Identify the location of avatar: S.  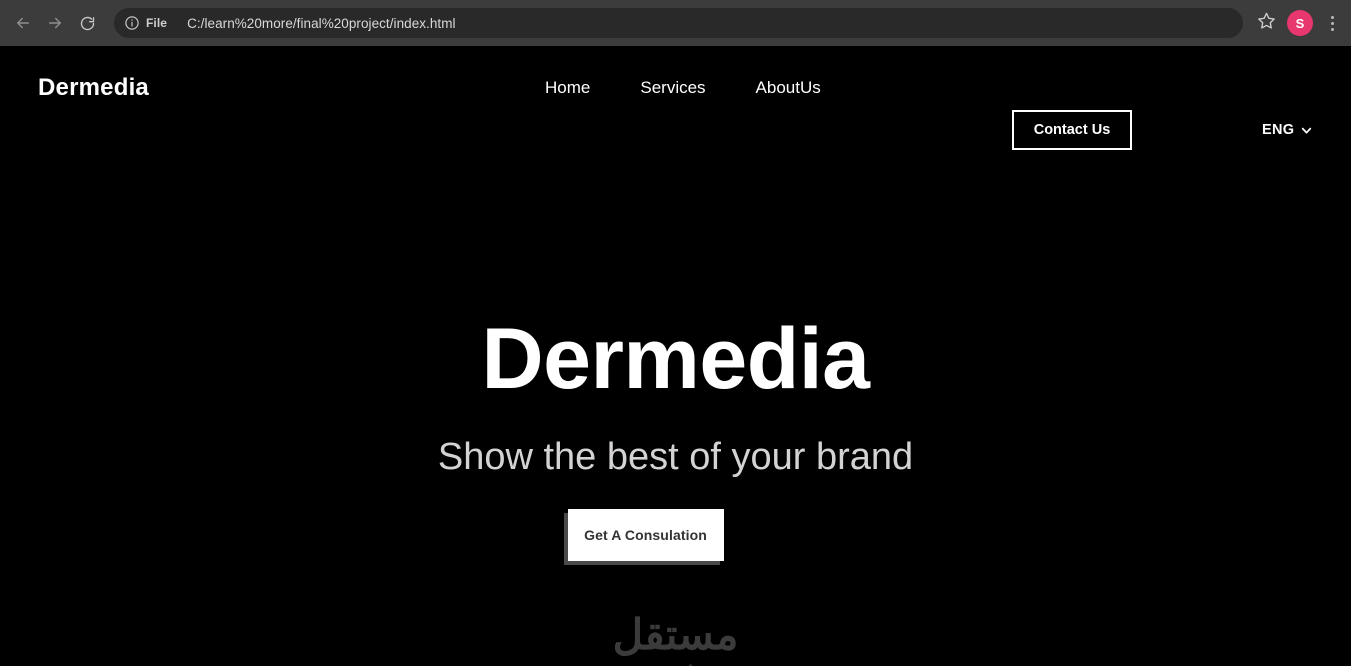
(1300, 23).